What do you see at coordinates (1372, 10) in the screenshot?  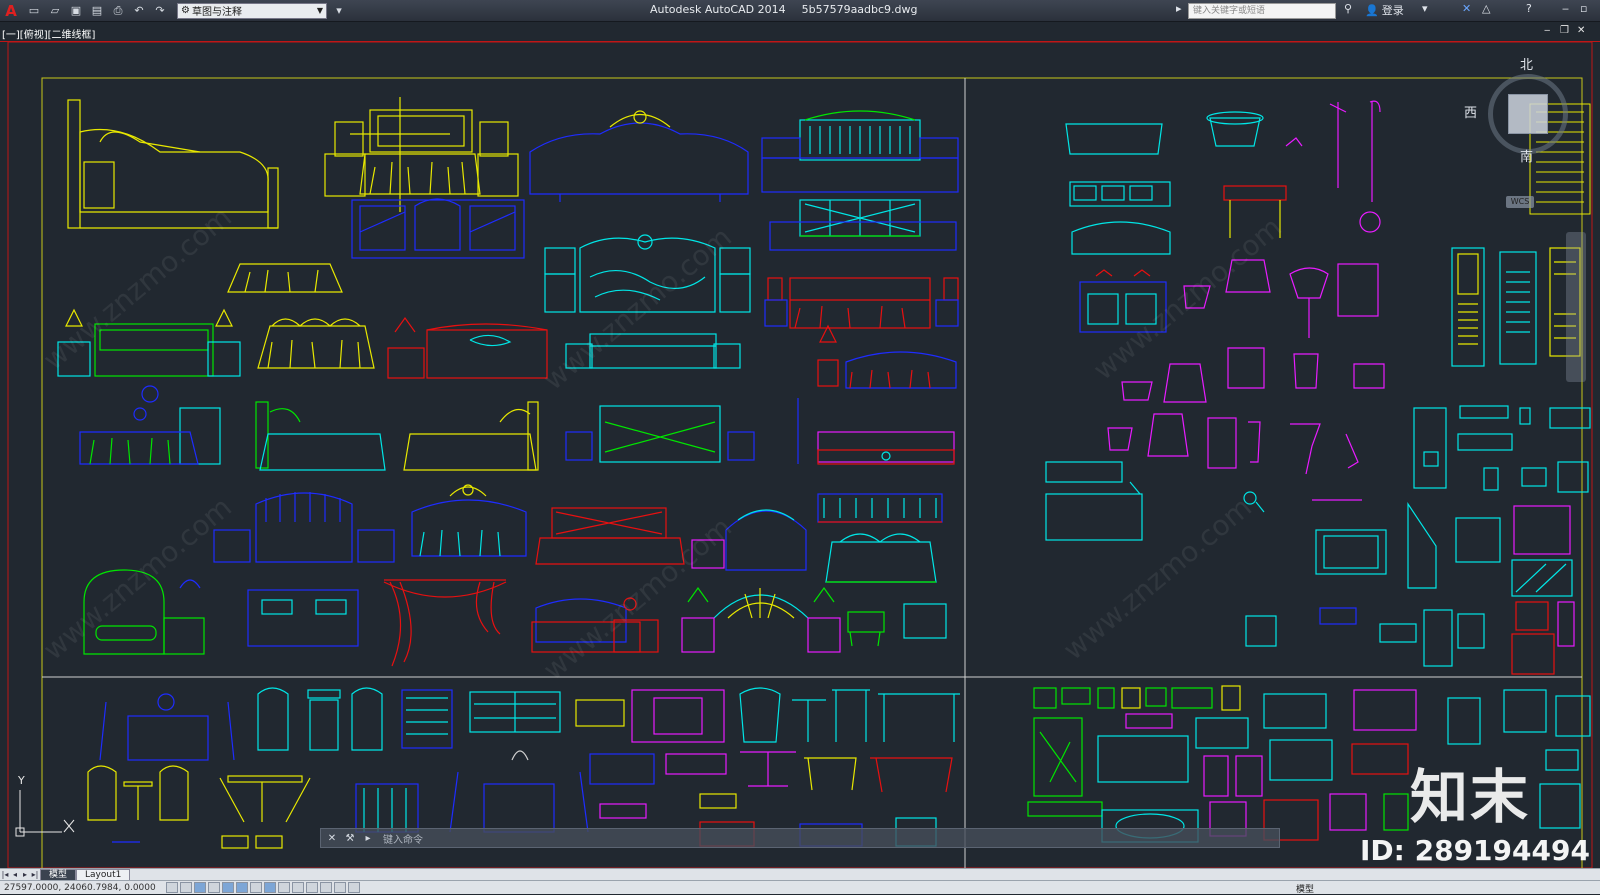 I see `user-icon: 👤` at bounding box center [1372, 10].